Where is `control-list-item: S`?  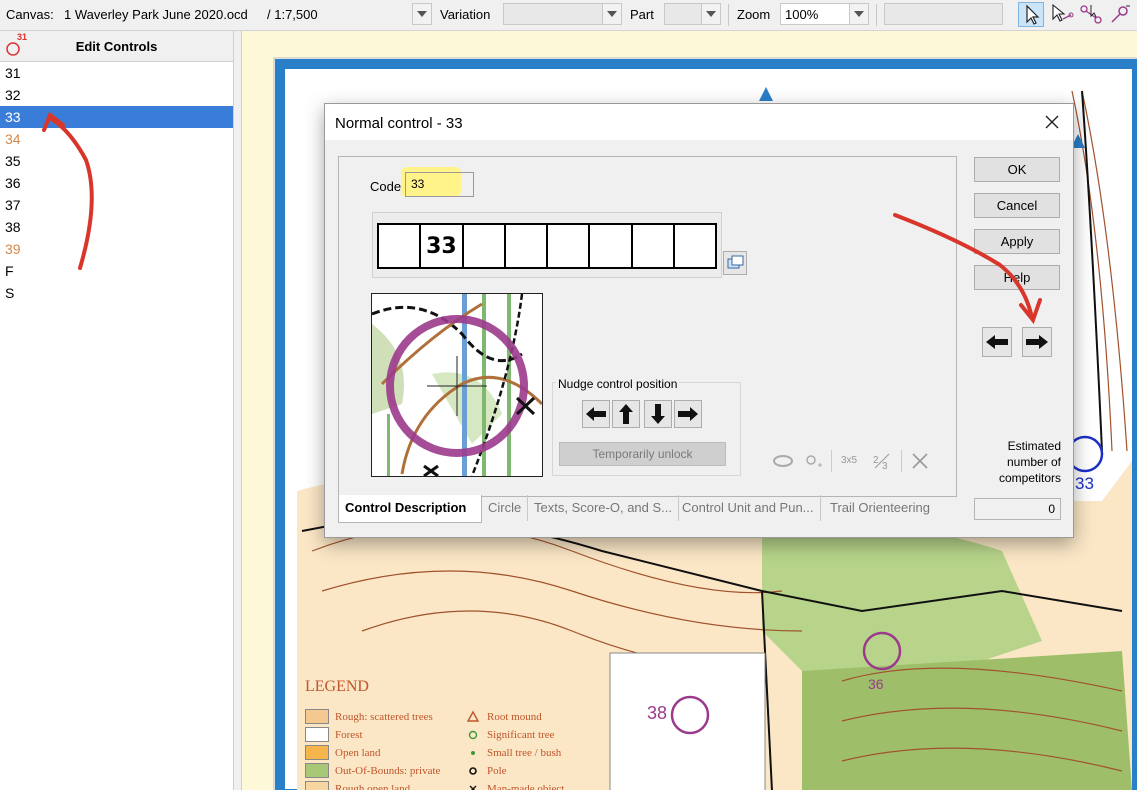
control-list-item: S is located at coordinates (116, 293).